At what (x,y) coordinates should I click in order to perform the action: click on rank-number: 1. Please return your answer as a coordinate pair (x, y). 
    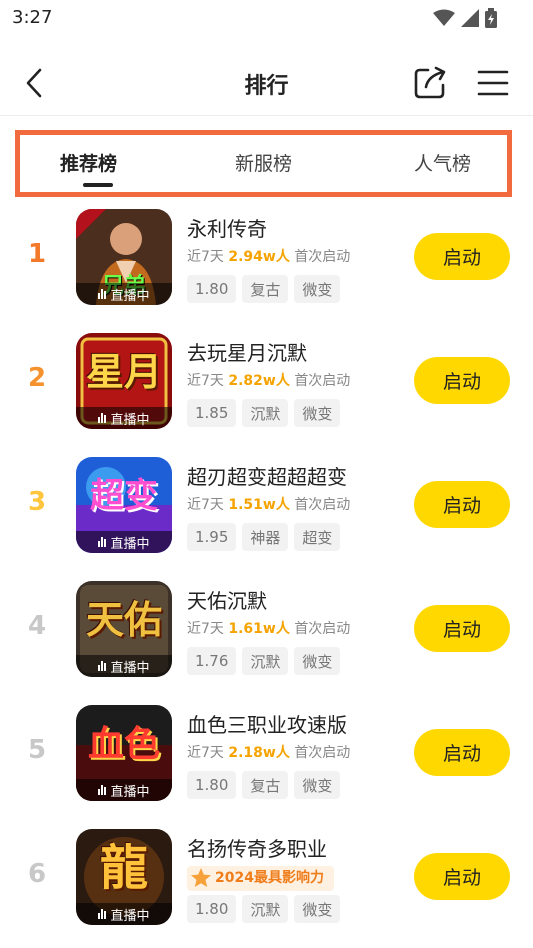
    Looking at the image, I should click on (37, 254).